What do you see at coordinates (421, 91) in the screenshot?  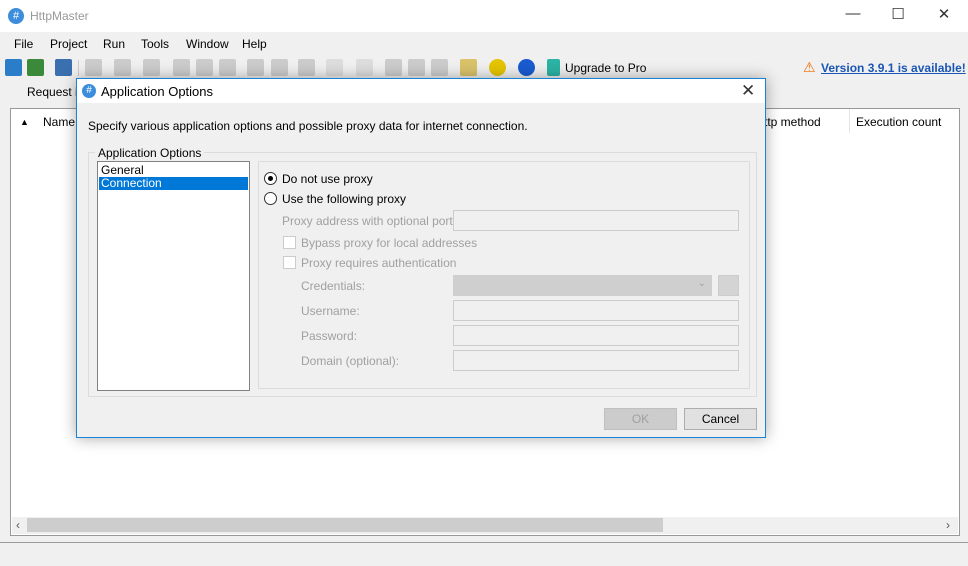 I see `dialog-title-bar: # Application Options ✕` at bounding box center [421, 91].